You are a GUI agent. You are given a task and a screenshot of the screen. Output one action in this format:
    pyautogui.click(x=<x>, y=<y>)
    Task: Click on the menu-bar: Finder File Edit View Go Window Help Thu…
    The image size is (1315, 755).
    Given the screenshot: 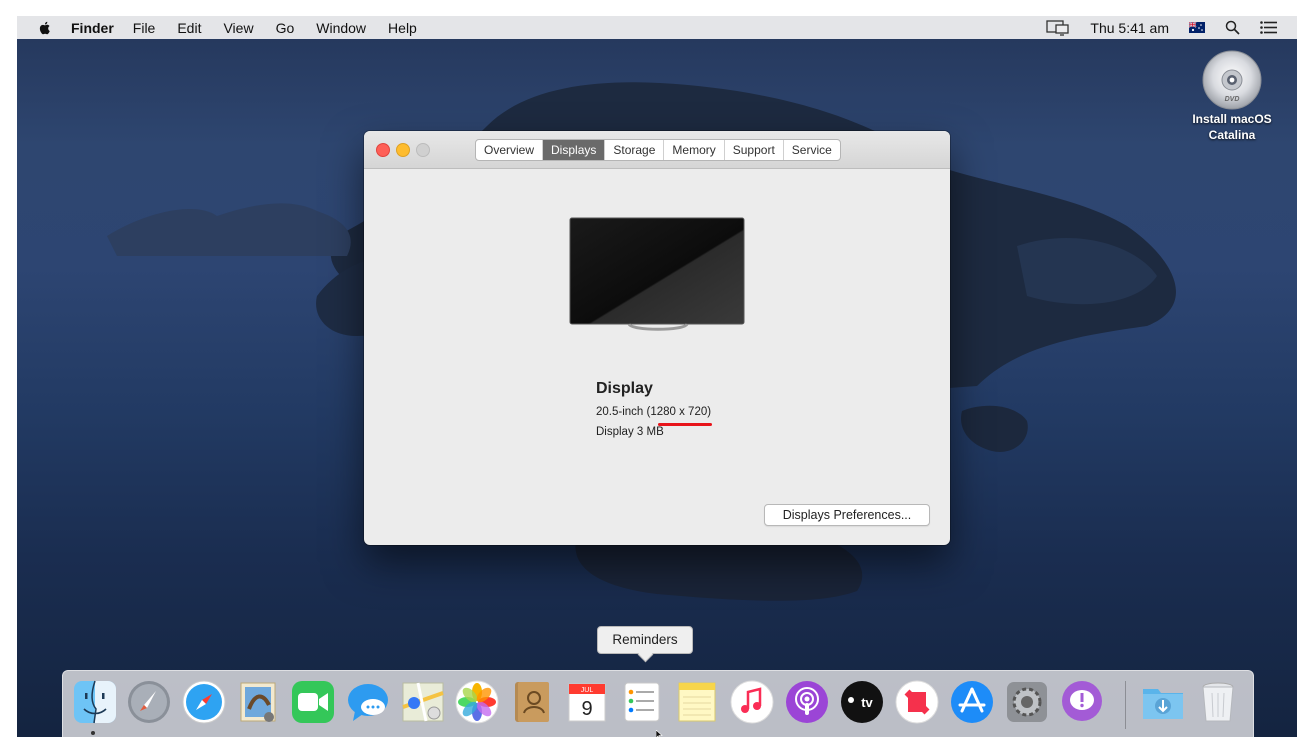 What is the action you would take?
    pyautogui.click(x=657, y=27)
    